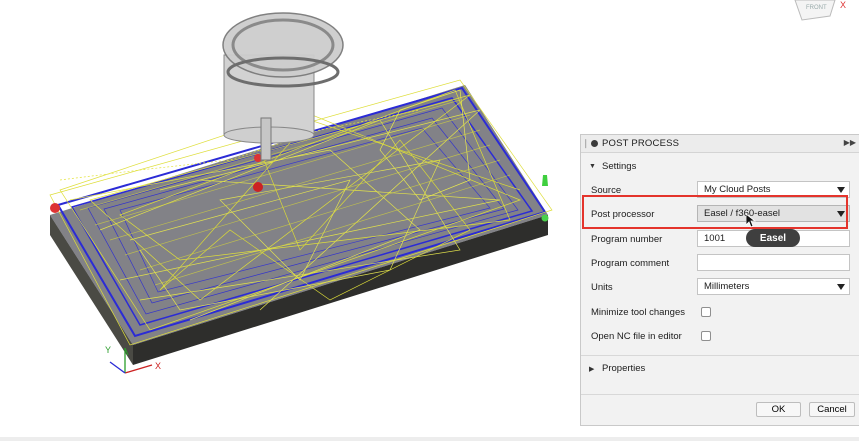  Describe the element at coordinates (727, 286) in the screenshot. I see `units-value: Millimeters` at that location.